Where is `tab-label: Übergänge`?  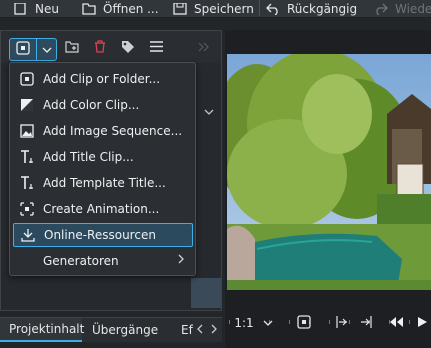 tab-label: Übergänge is located at coordinates (125, 330).